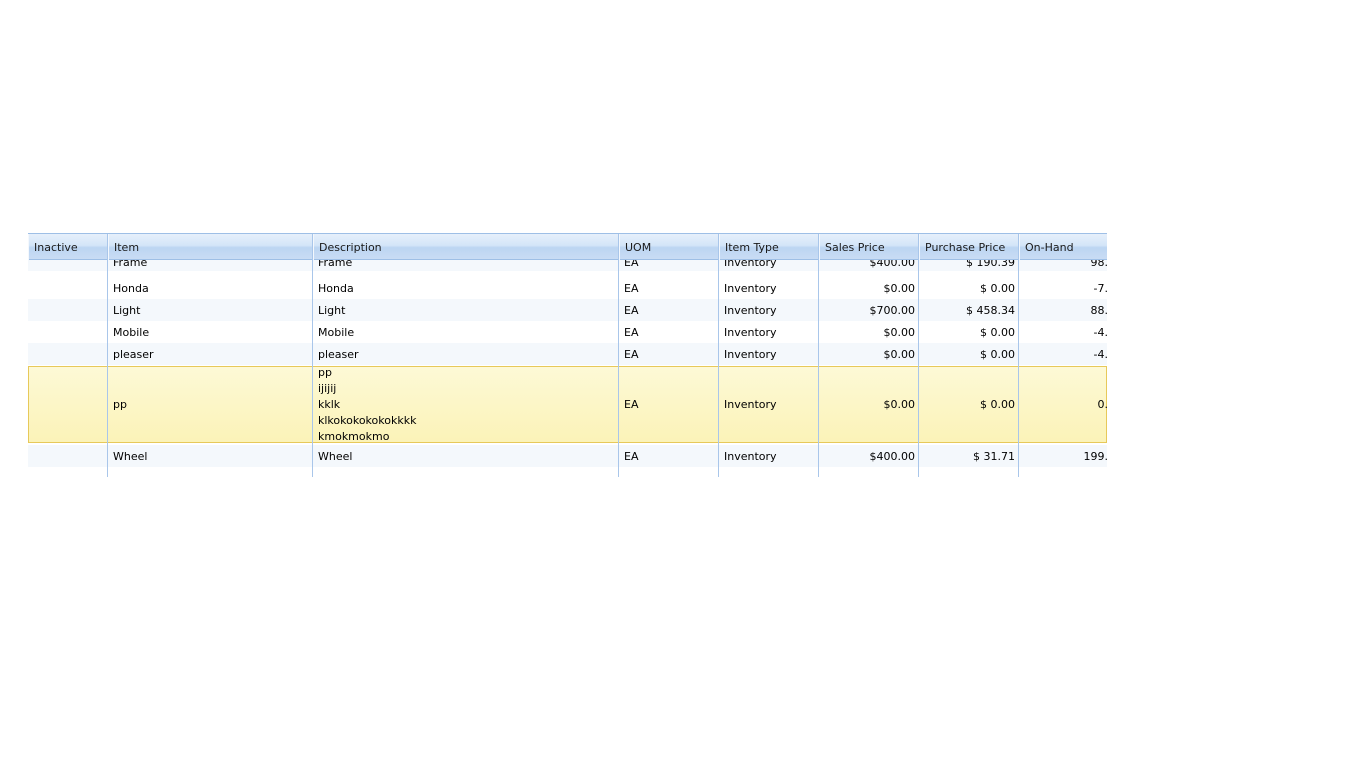 The image size is (1366, 768). I want to click on column-header-sales-price: Sales Price, so click(869, 247).